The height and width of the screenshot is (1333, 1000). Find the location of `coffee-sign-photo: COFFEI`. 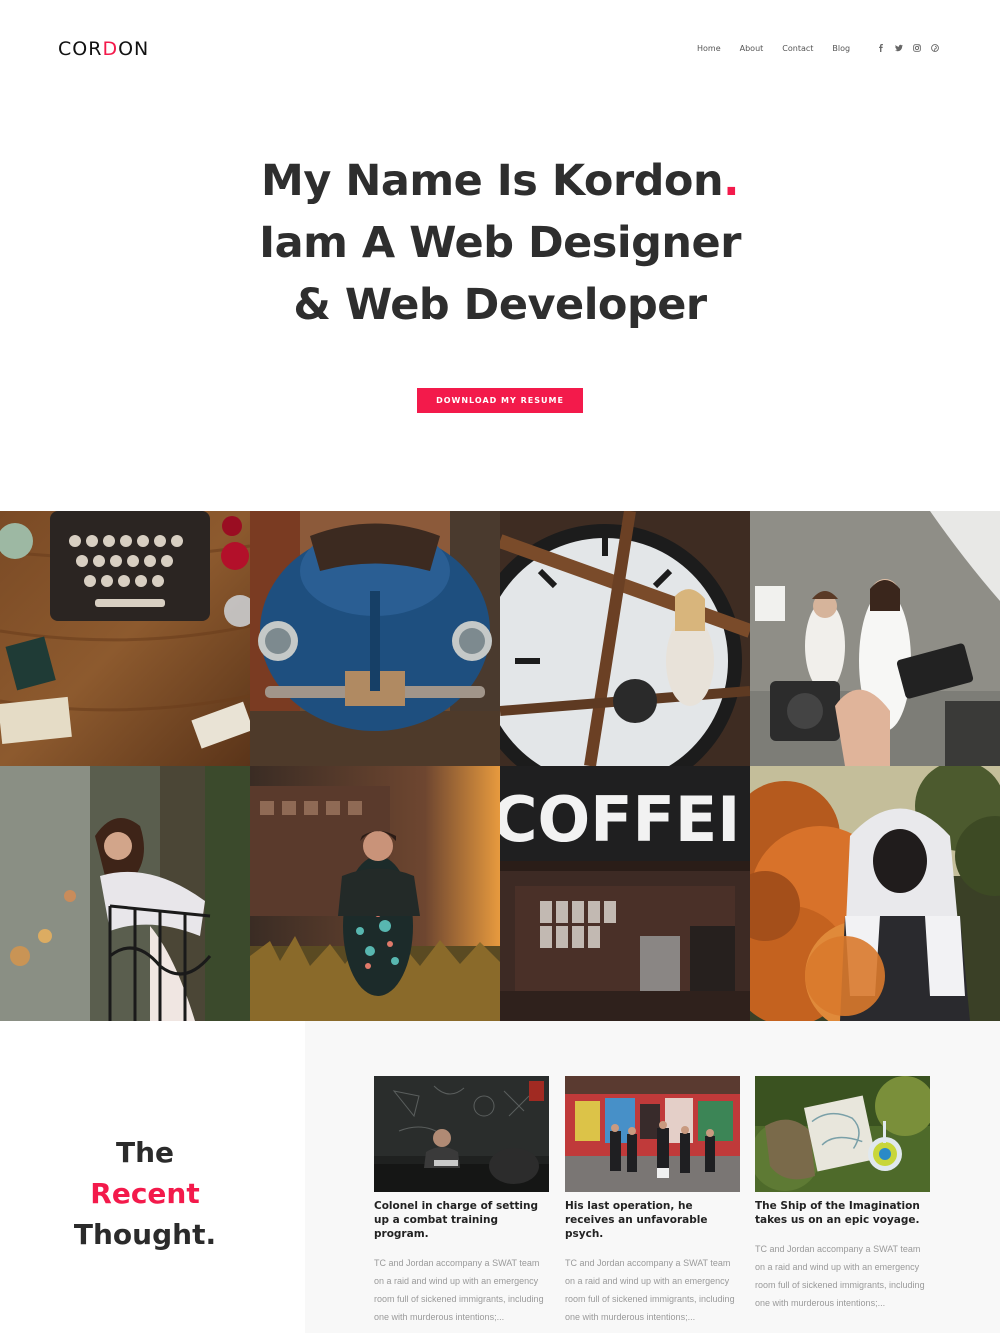

coffee-sign-photo: COFFEI is located at coordinates (625, 893).